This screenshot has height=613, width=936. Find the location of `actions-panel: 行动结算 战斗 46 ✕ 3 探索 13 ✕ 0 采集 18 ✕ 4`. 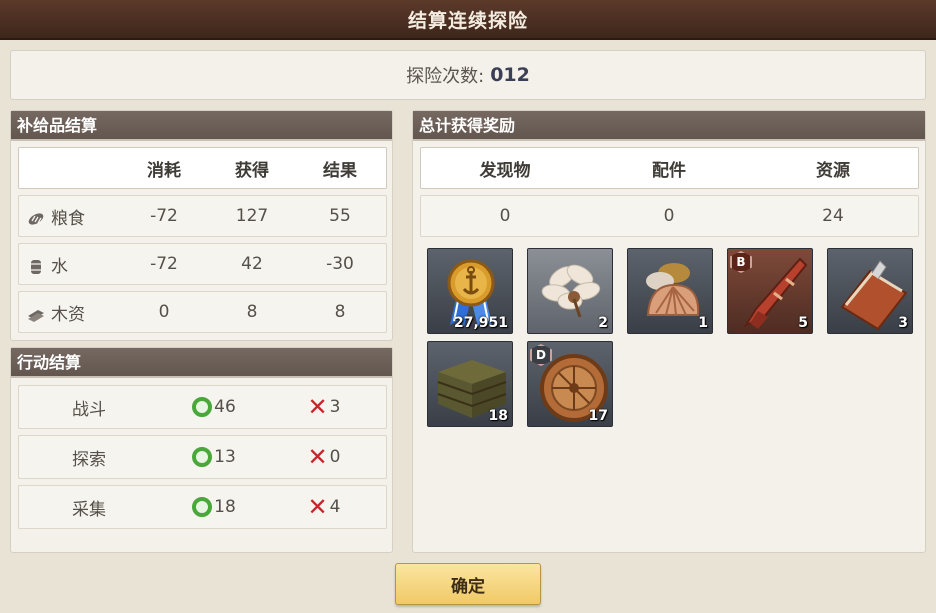

actions-panel: 行动结算 战斗 46 ✕ 3 探索 13 ✕ 0 采集 18 ✕ 4 is located at coordinates (201, 450).